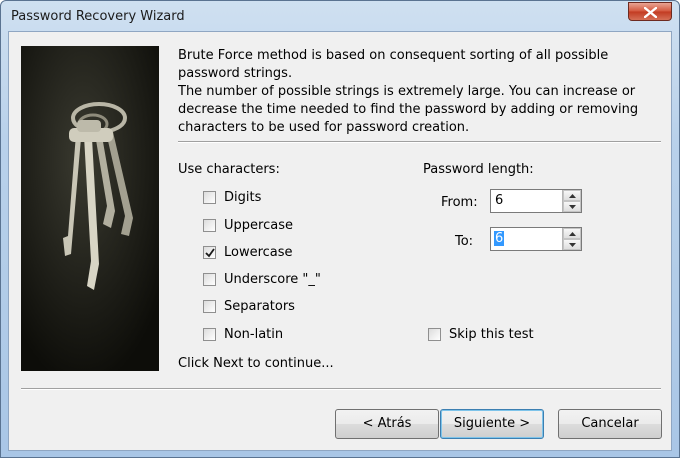 Image resolution: width=680 pixels, height=458 pixels. I want to click on non-latin-checkbox: Non-latin, so click(243, 334).